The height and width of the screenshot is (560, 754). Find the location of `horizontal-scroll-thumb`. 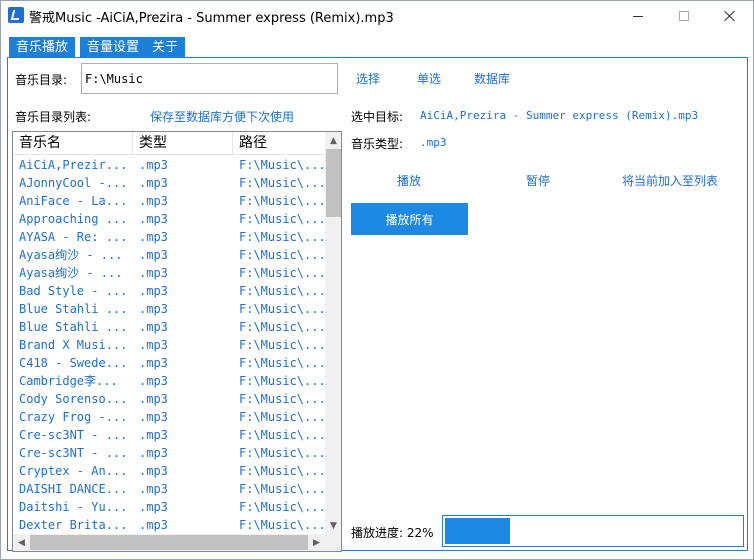

horizontal-scroll-thumb is located at coordinates (169, 542).